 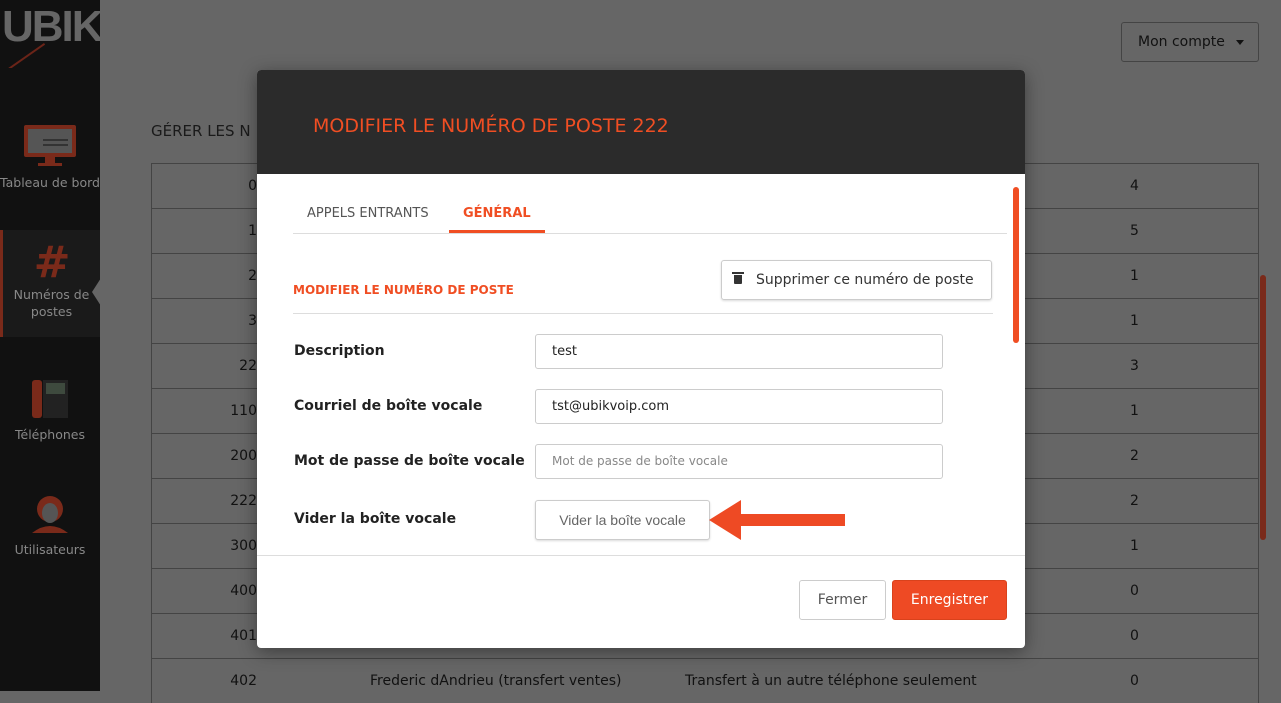 What do you see at coordinates (243, 501) in the screenshot?
I see `table-cell: 222` at bounding box center [243, 501].